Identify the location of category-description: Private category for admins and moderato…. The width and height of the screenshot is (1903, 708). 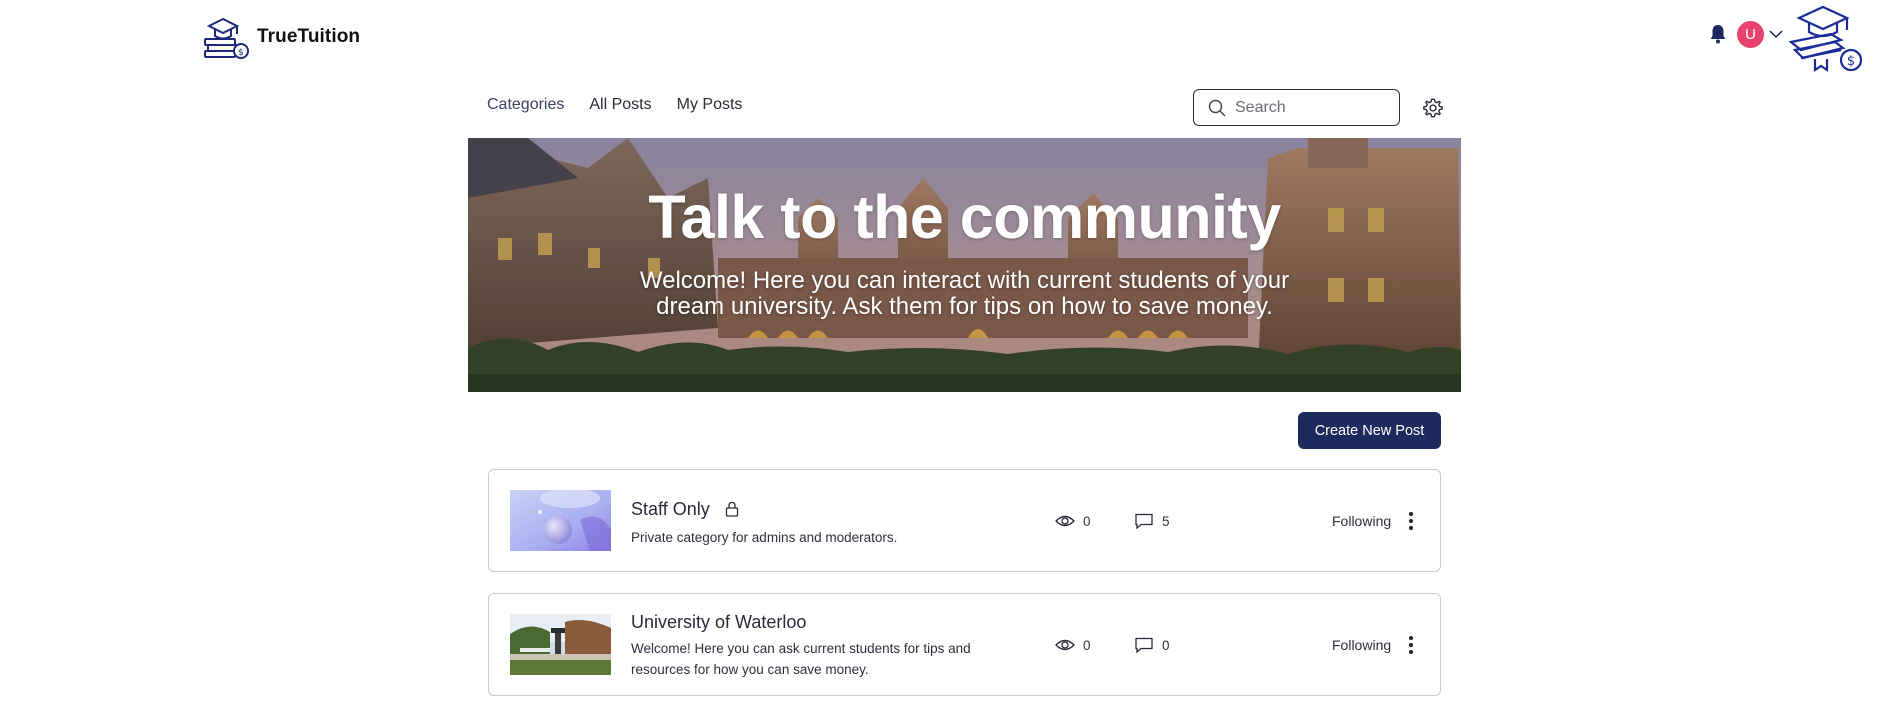
(764, 537).